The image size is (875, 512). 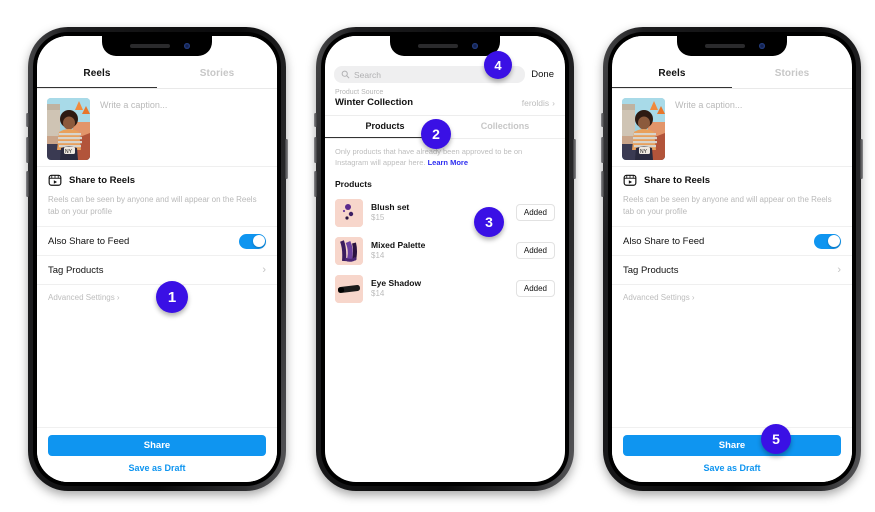 I want to click on eye-shadow-image, so click(x=349, y=288).